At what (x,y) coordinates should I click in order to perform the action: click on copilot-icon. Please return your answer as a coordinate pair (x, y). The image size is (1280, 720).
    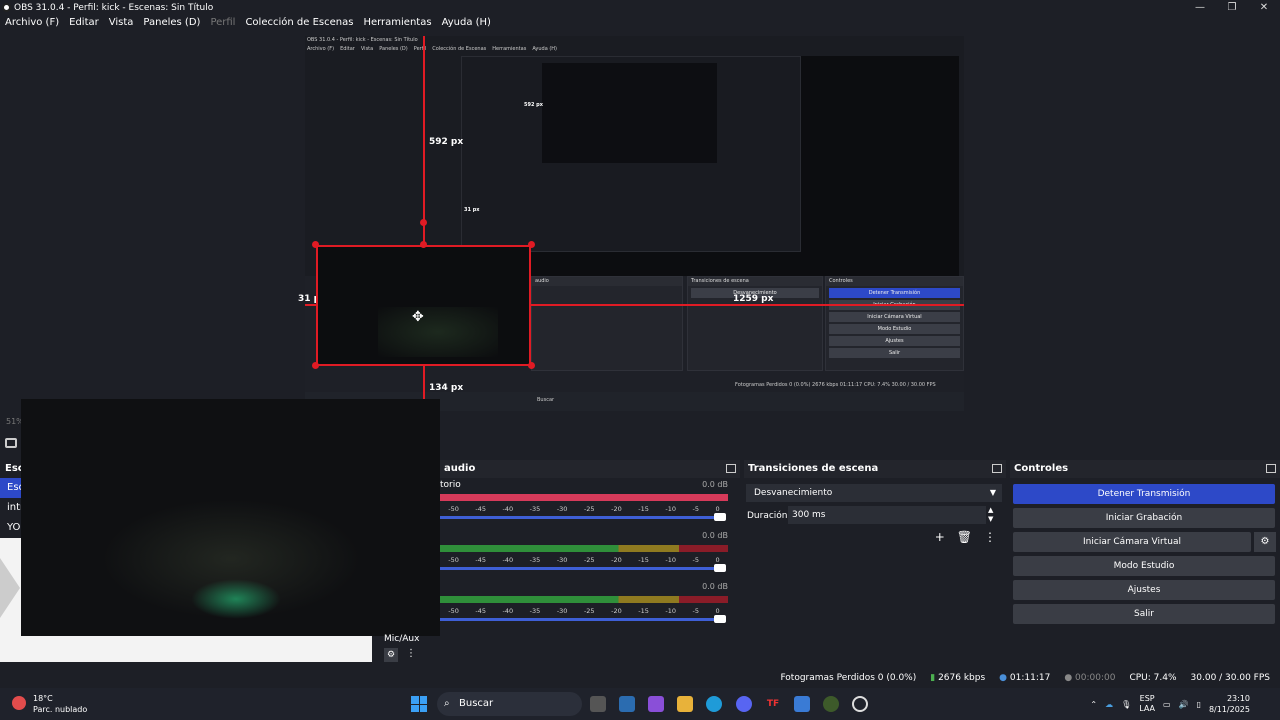
    Looking at the image, I should click on (656, 704).